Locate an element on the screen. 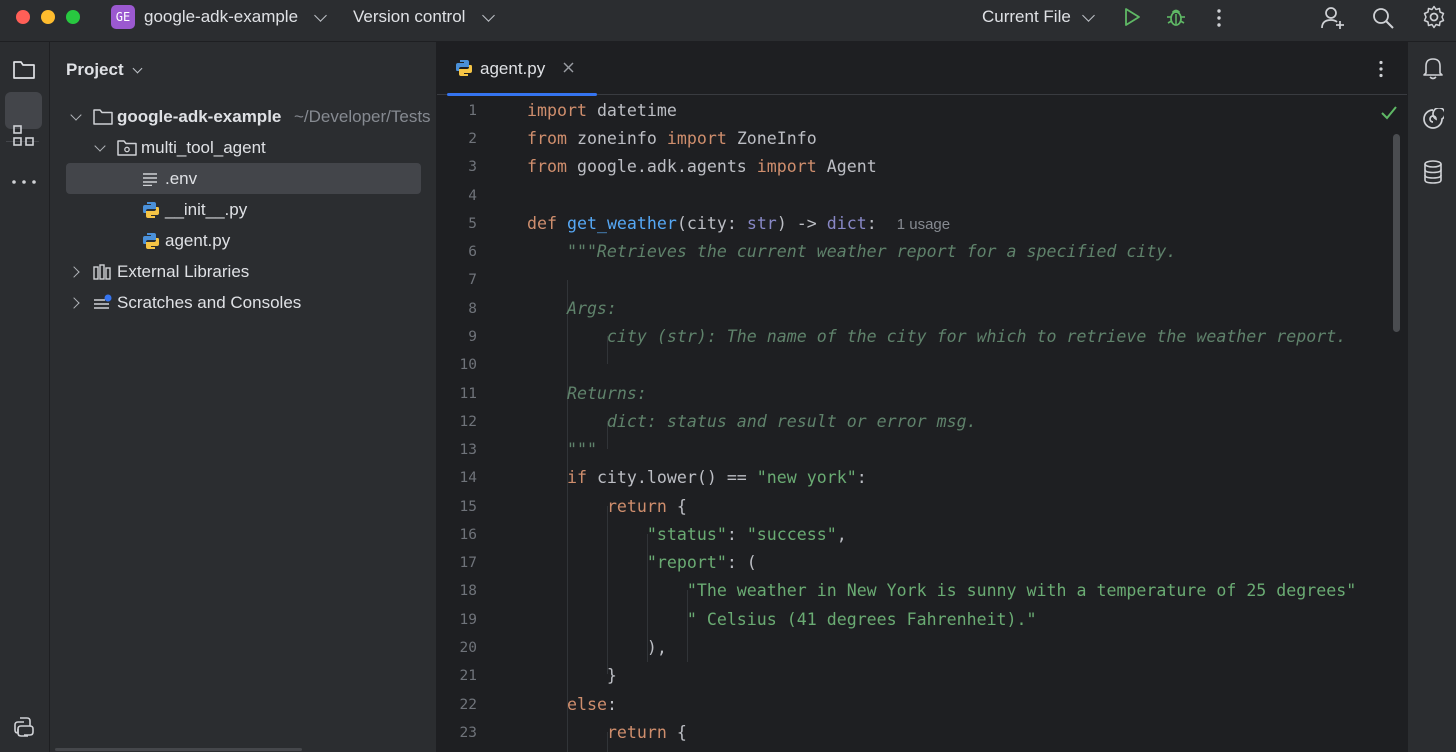 The height and width of the screenshot is (752, 1456). line-number: 10 is located at coordinates (457, 365).